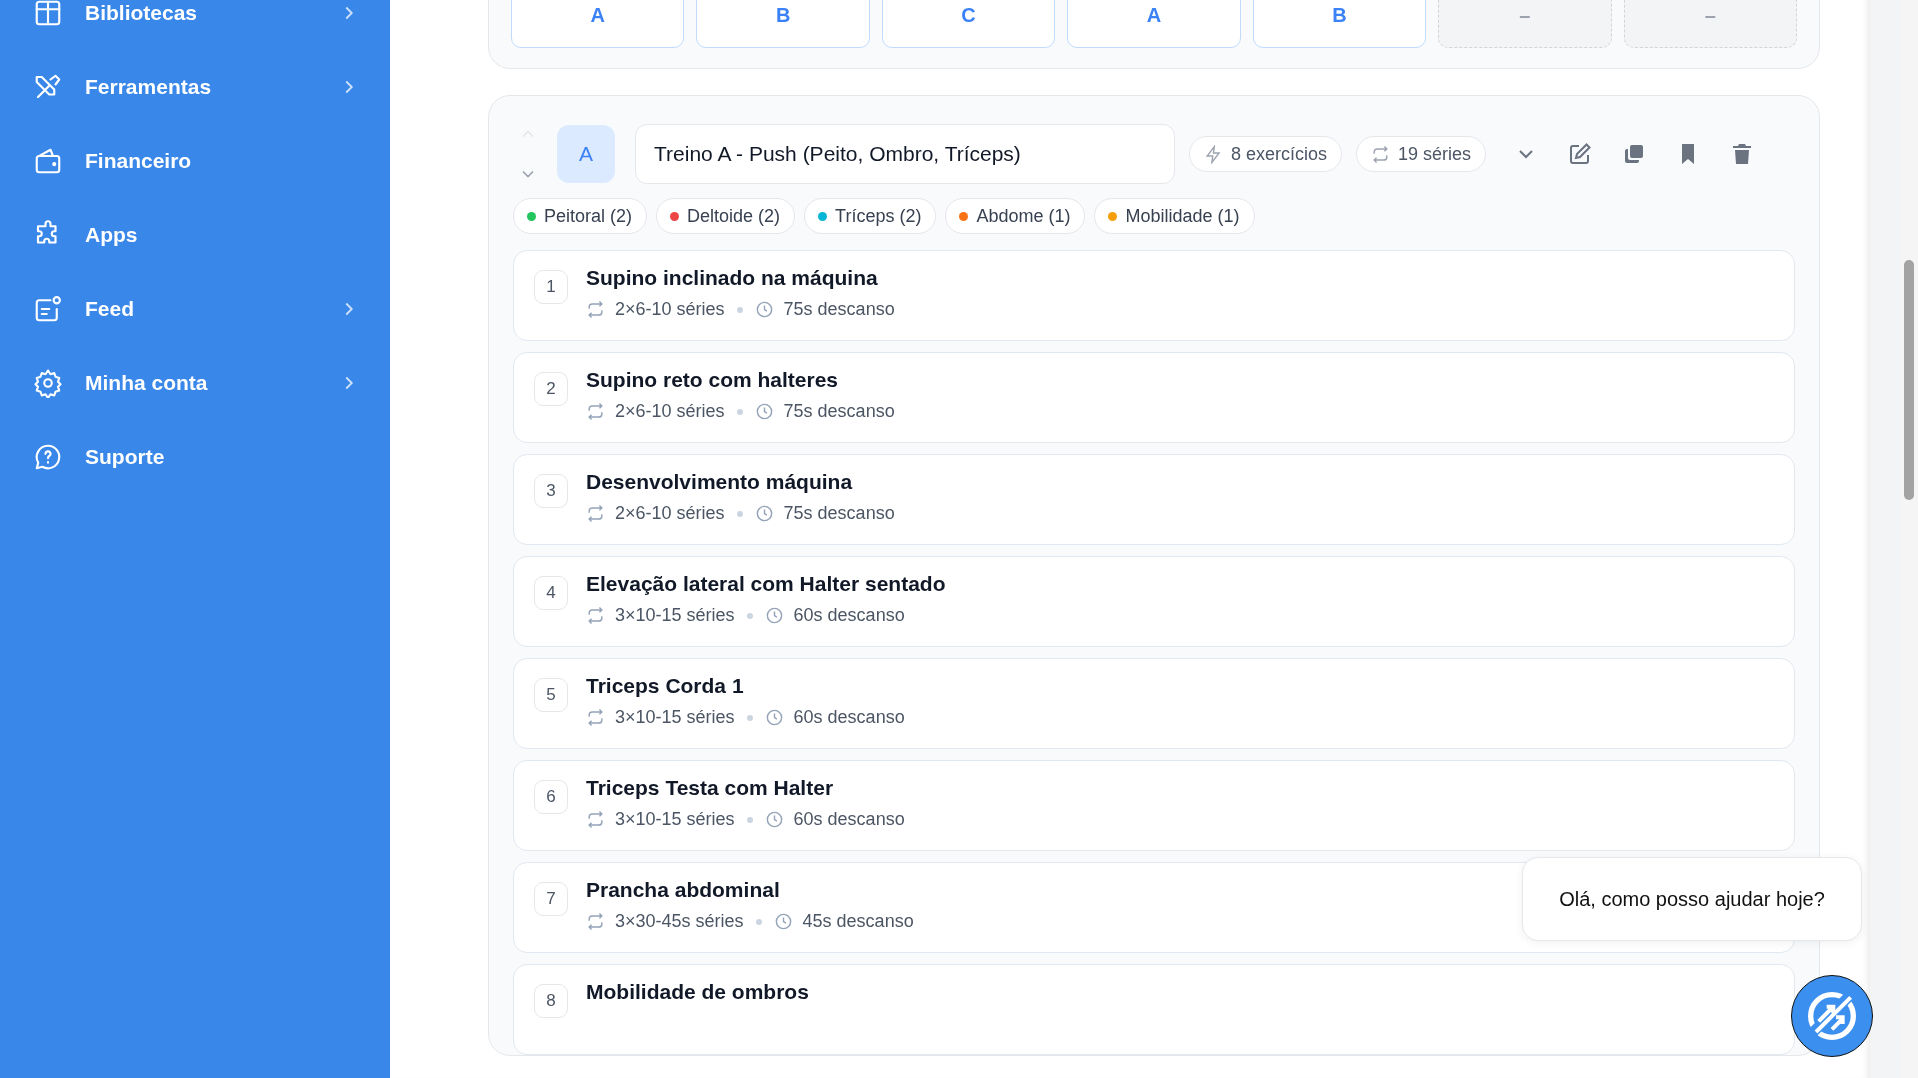 Image resolution: width=1918 pixels, height=1078 pixels. Describe the element at coordinates (1023, 216) in the screenshot. I see `muscle-label: Abdome (1)` at that location.